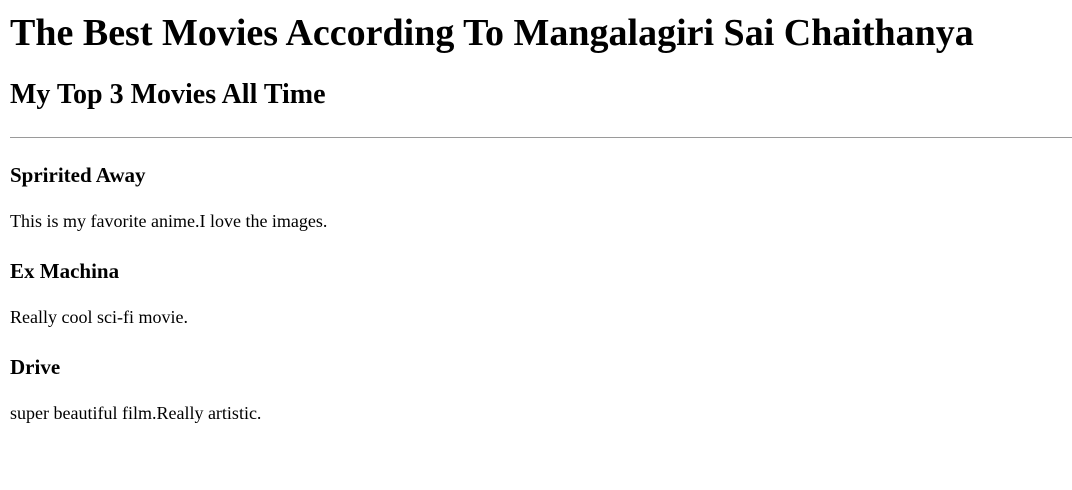 This screenshot has width=1072, height=490. Describe the element at coordinates (541, 137) in the screenshot. I see `divider` at that location.